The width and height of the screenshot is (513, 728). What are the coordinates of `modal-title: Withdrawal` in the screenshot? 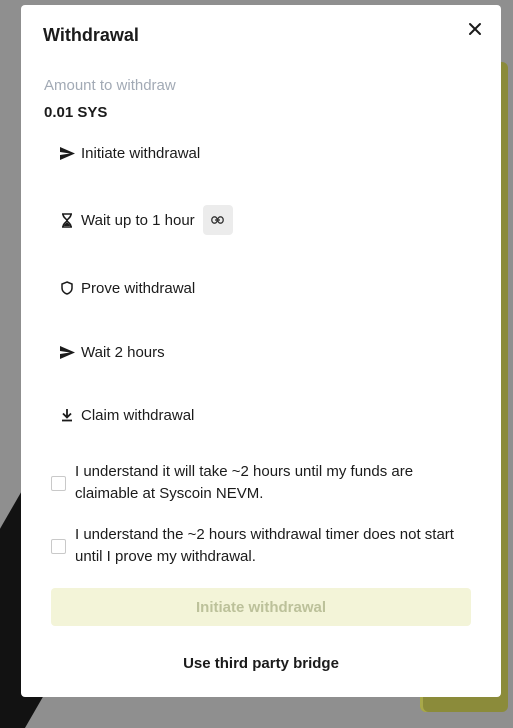 It's located at (91, 35).